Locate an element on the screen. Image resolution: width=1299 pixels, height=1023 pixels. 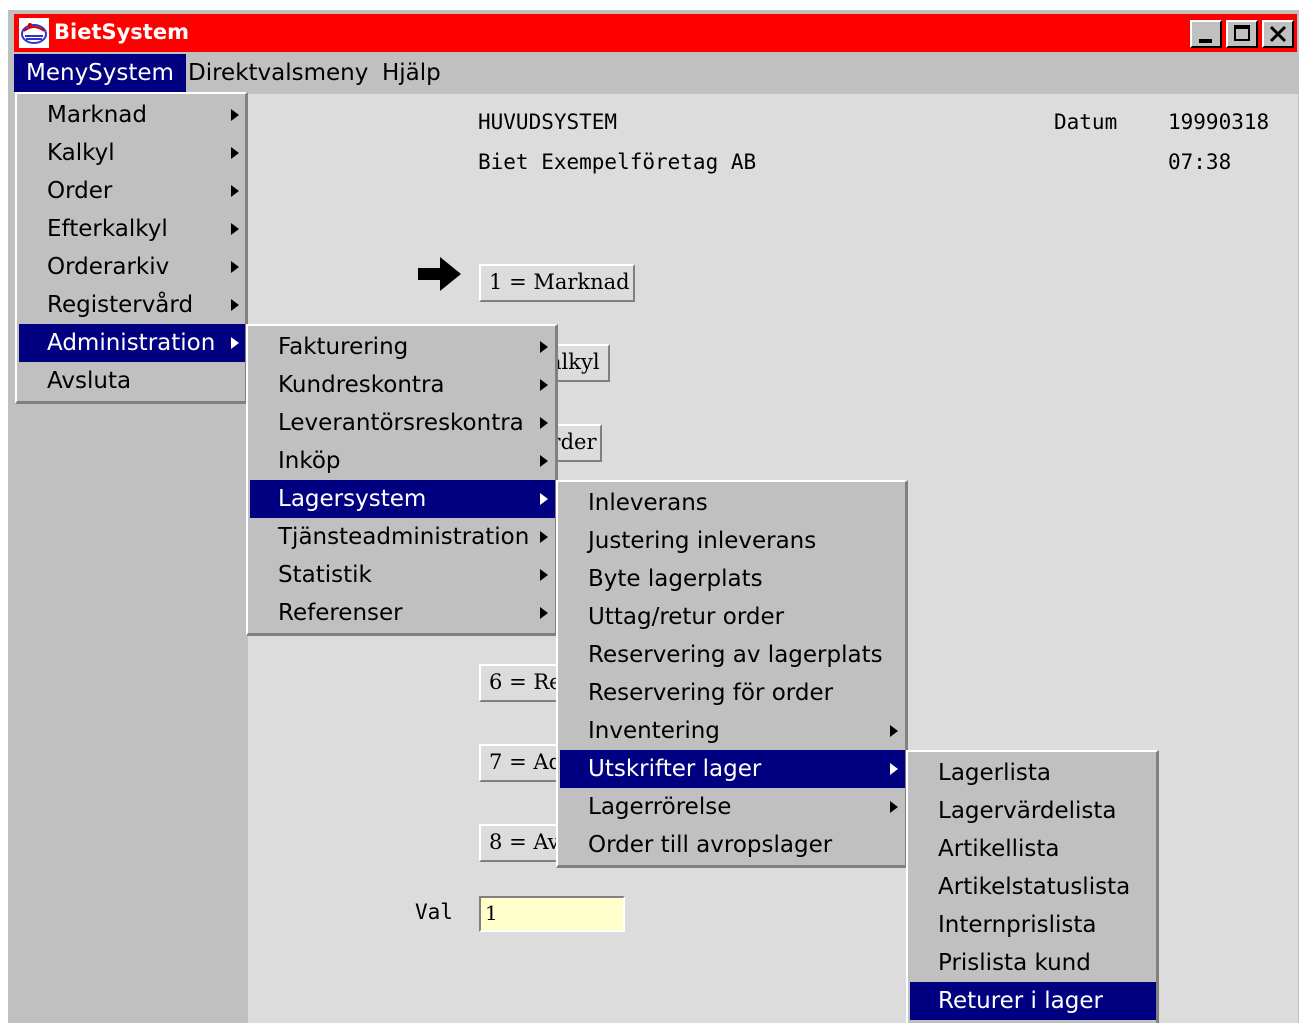
menu-item-artikelstatuslista: Artikelstatuslista is located at coordinates (1033, 887).